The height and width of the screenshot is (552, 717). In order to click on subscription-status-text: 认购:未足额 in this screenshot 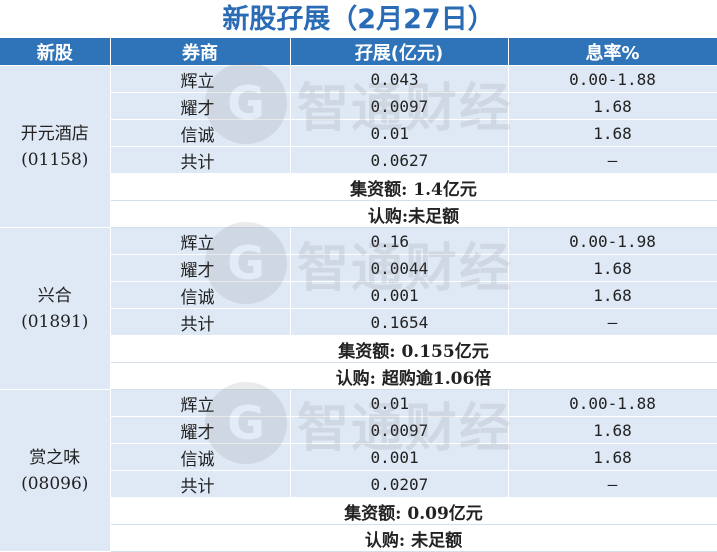, I will do `click(413, 214)`.